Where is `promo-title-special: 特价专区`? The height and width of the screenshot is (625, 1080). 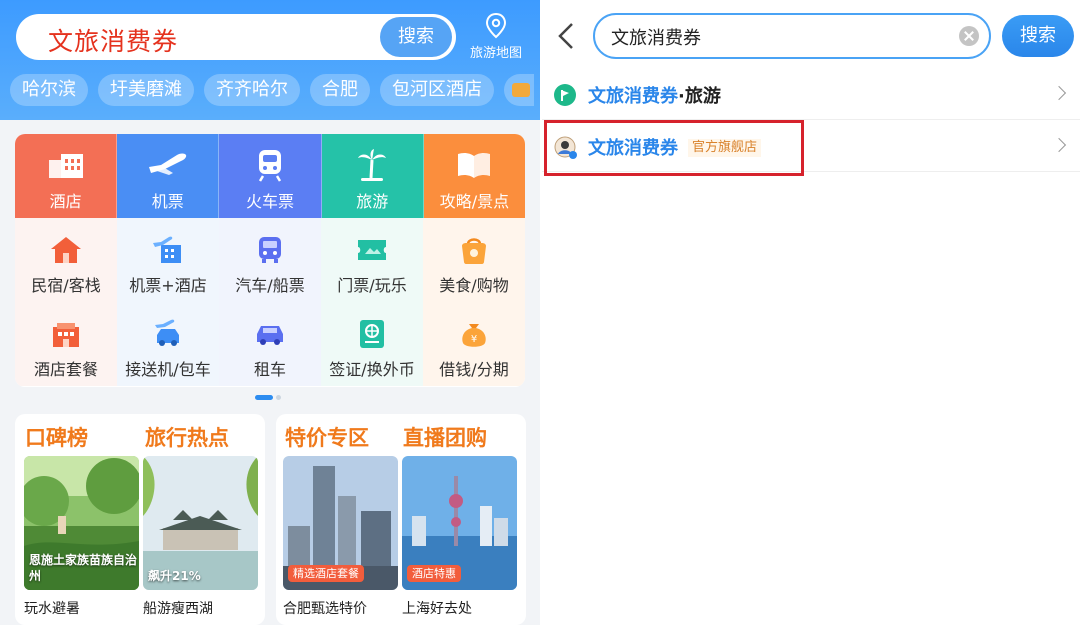 promo-title-special: 特价专区 is located at coordinates (327, 438).